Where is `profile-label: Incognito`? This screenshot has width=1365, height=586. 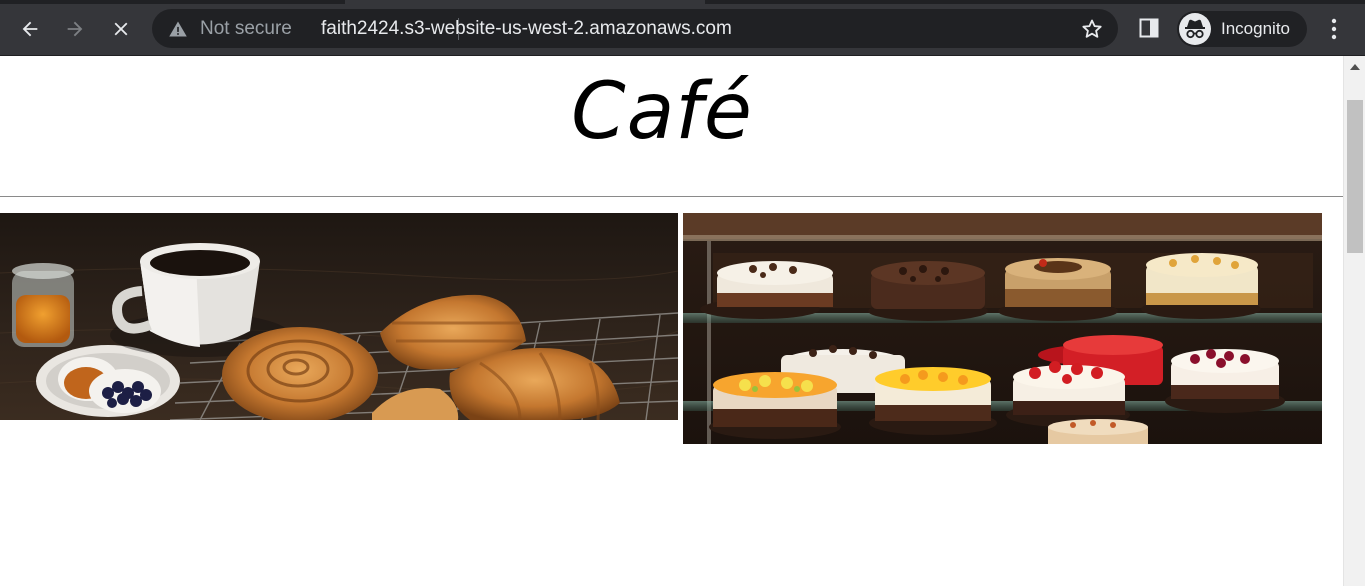 profile-label: Incognito is located at coordinates (1255, 28).